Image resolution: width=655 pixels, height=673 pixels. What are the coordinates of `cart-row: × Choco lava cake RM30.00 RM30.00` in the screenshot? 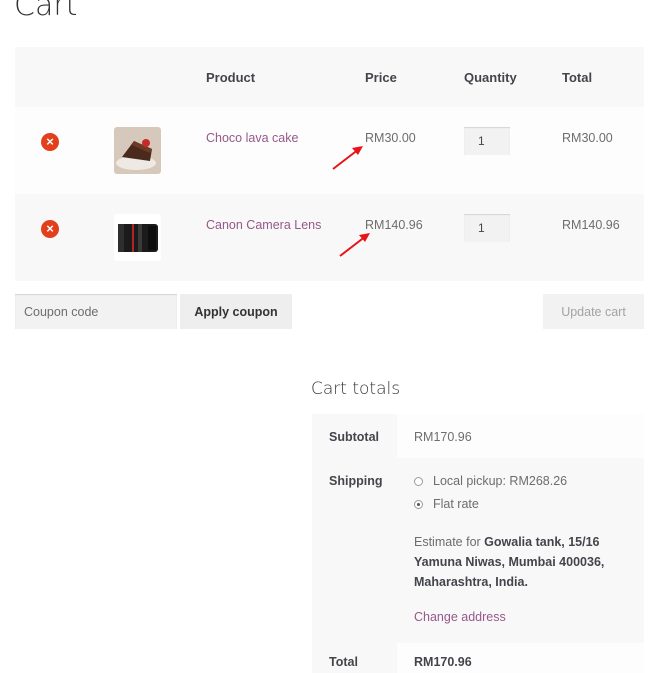 It's located at (329, 150).